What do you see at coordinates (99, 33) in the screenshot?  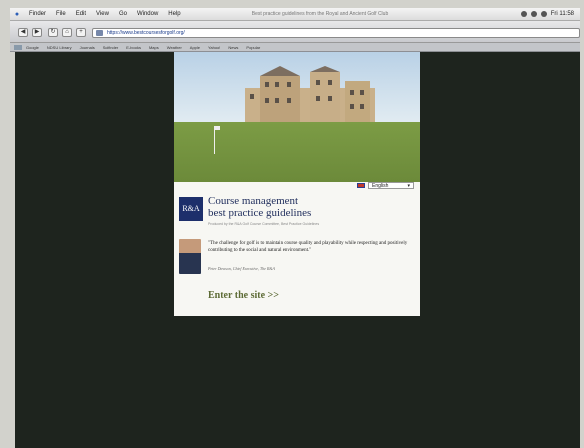 I see `site-icon` at bounding box center [99, 33].